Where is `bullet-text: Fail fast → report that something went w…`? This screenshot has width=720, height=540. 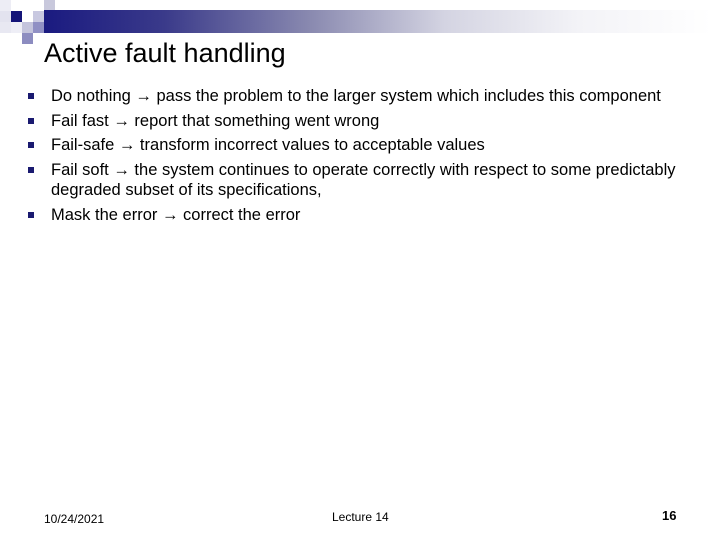 bullet-text: Fail fast → report that something went w… is located at coordinates (215, 120).